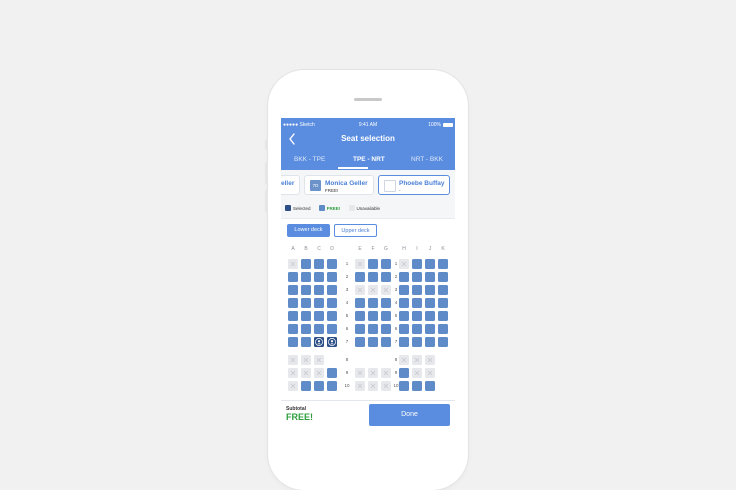 The image size is (736, 490). What do you see at coordinates (309, 160) in the screenshot?
I see `tab-bkk-tpe: BKK - TPE` at bounding box center [309, 160].